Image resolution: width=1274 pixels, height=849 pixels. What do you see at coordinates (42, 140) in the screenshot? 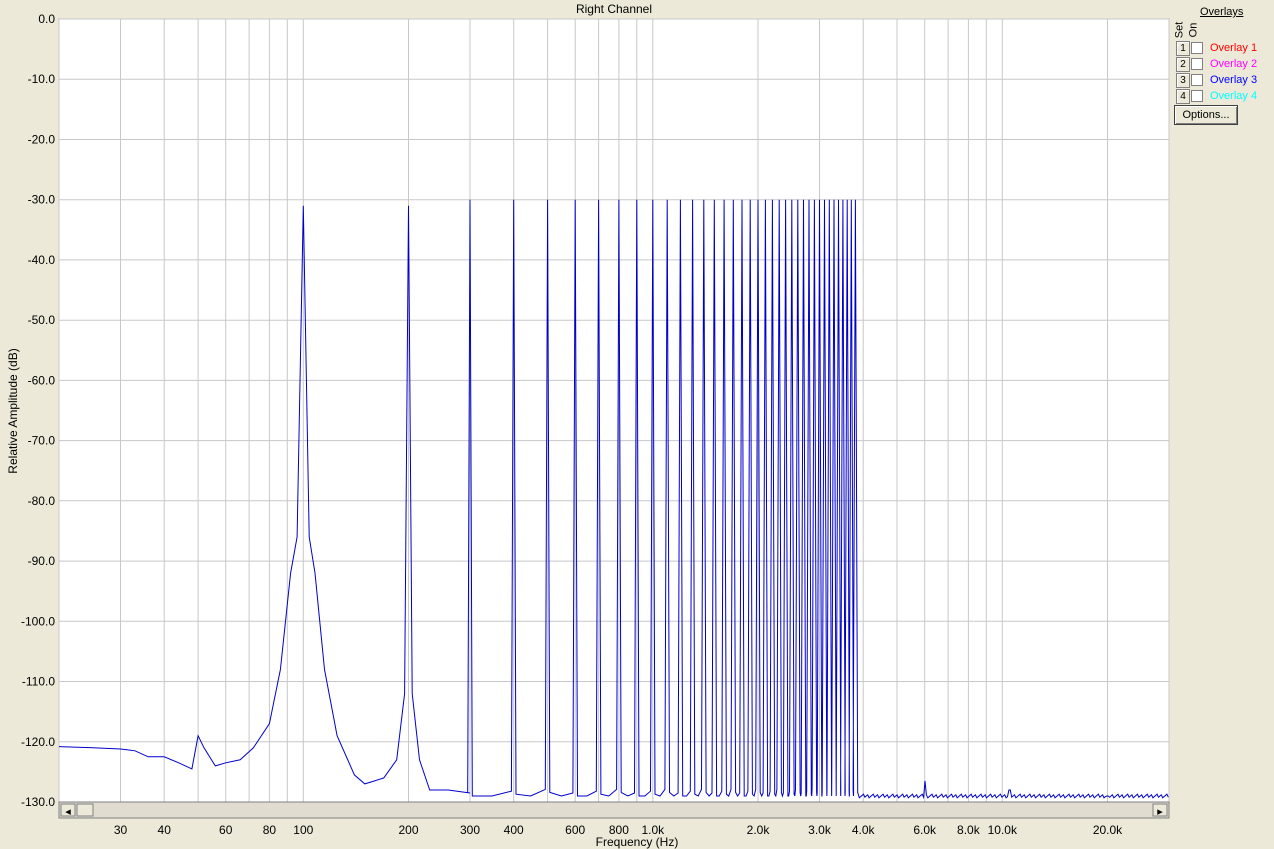
I see `y-tick-label: -20.0` at bounding box center [42, 140].